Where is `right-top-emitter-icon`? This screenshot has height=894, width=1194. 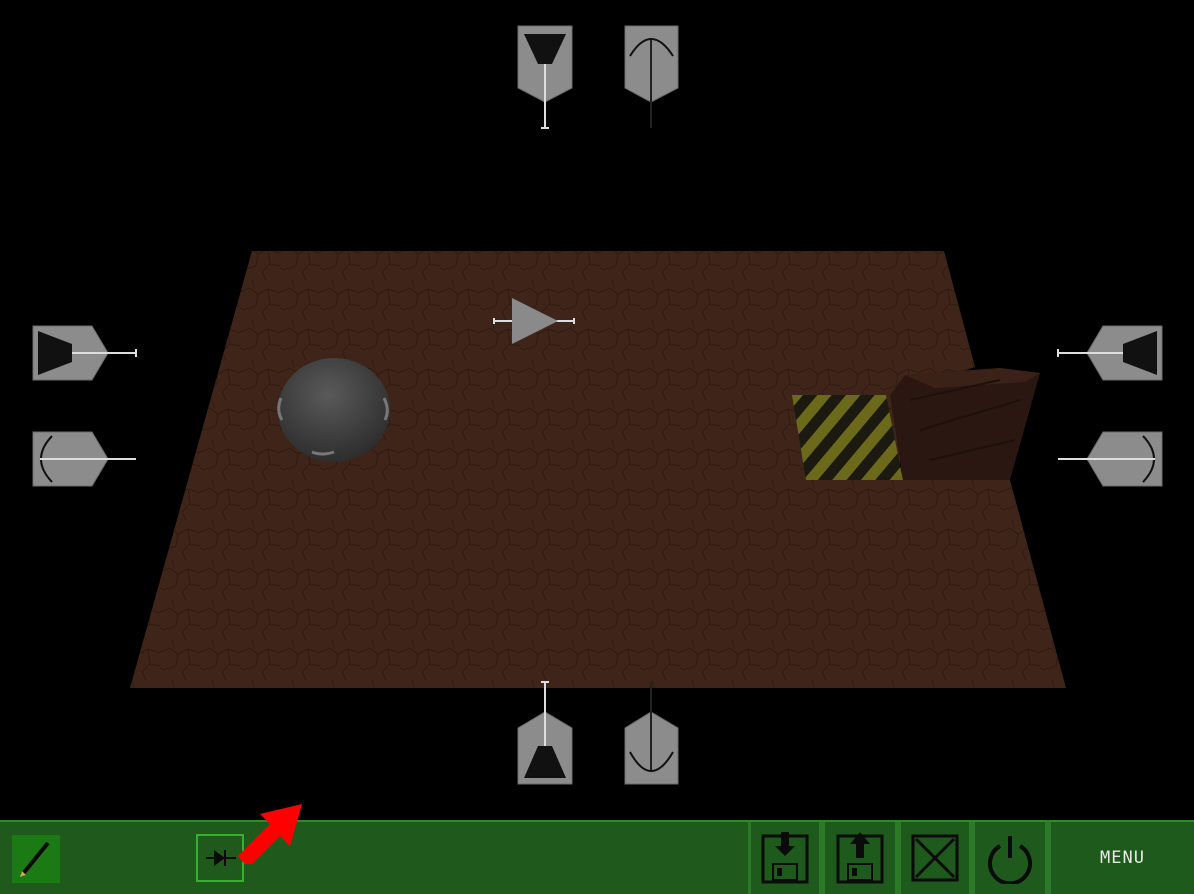 right-top-emitter-icon is located at coordinates (1110, 353).